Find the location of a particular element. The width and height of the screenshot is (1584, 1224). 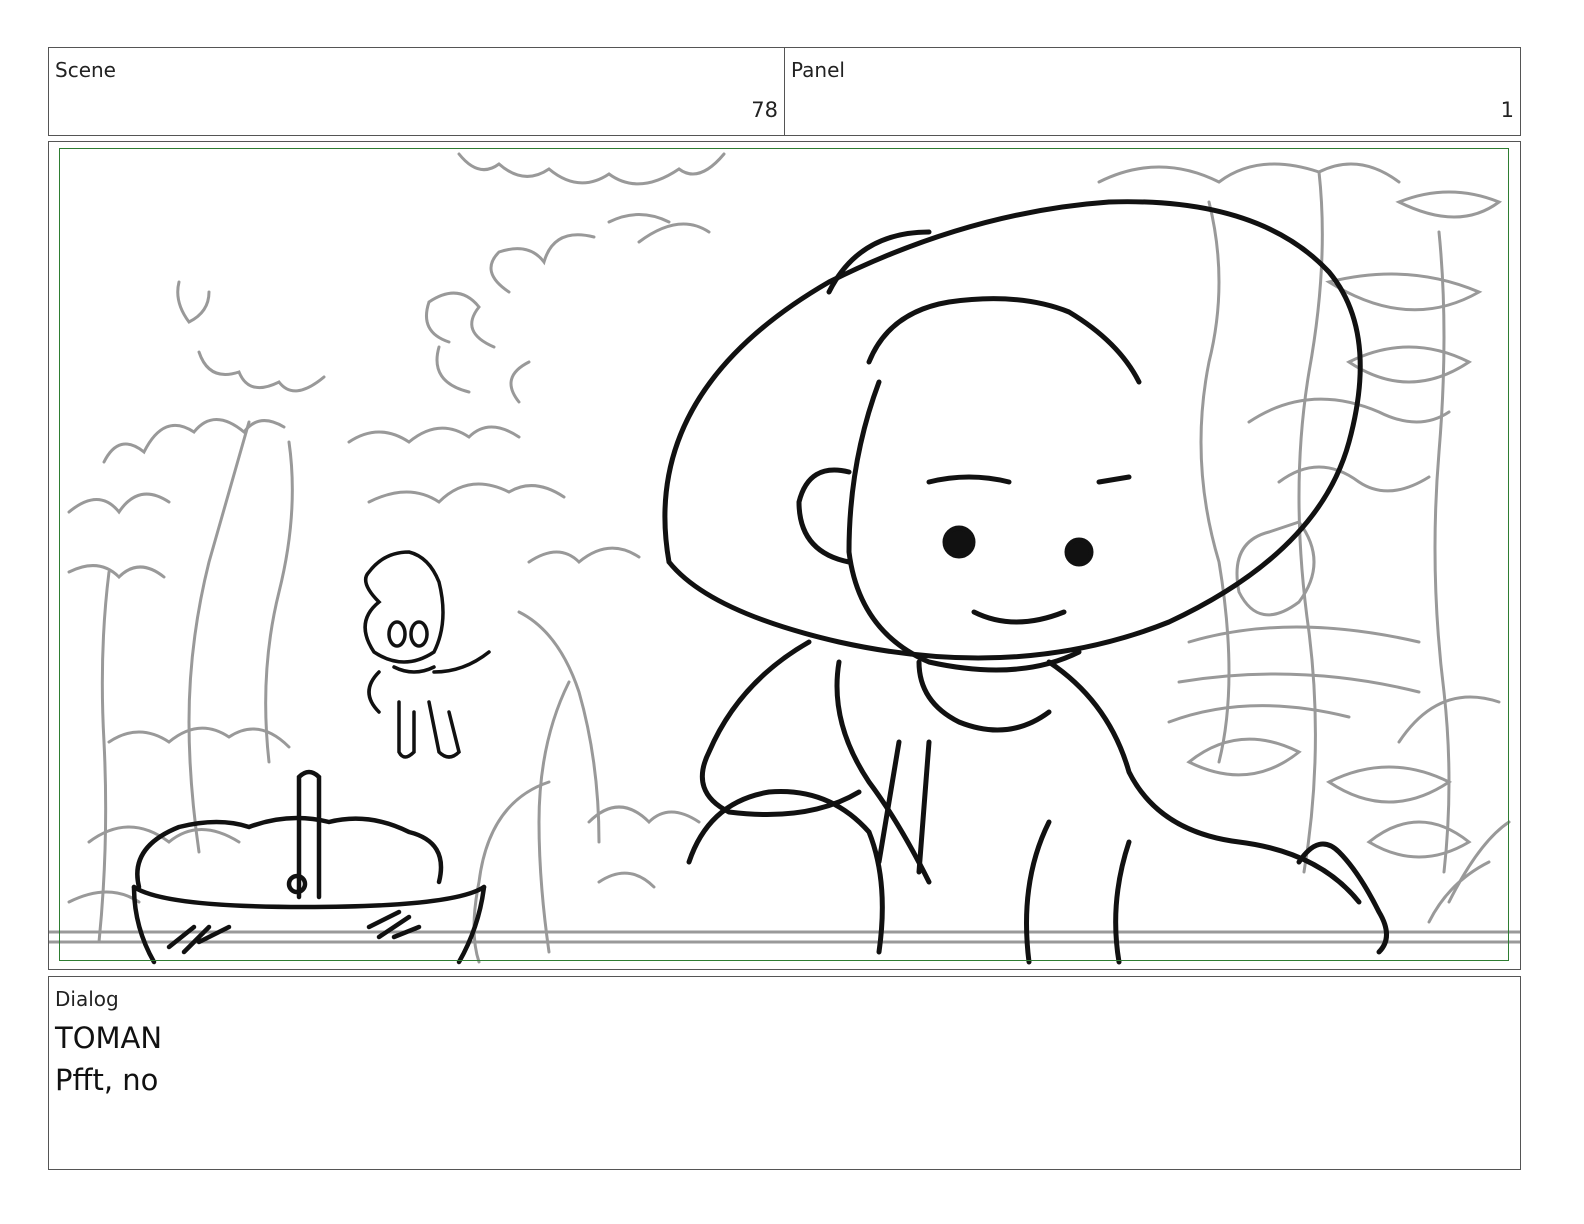

panel-field: Panel 1 is located at coordinates (1152, 91).